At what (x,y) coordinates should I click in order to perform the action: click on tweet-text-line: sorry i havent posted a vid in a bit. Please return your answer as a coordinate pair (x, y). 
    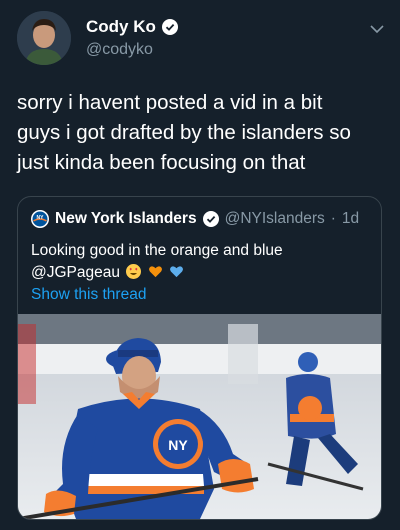
    Looking at the image, I should click on (170, 102).